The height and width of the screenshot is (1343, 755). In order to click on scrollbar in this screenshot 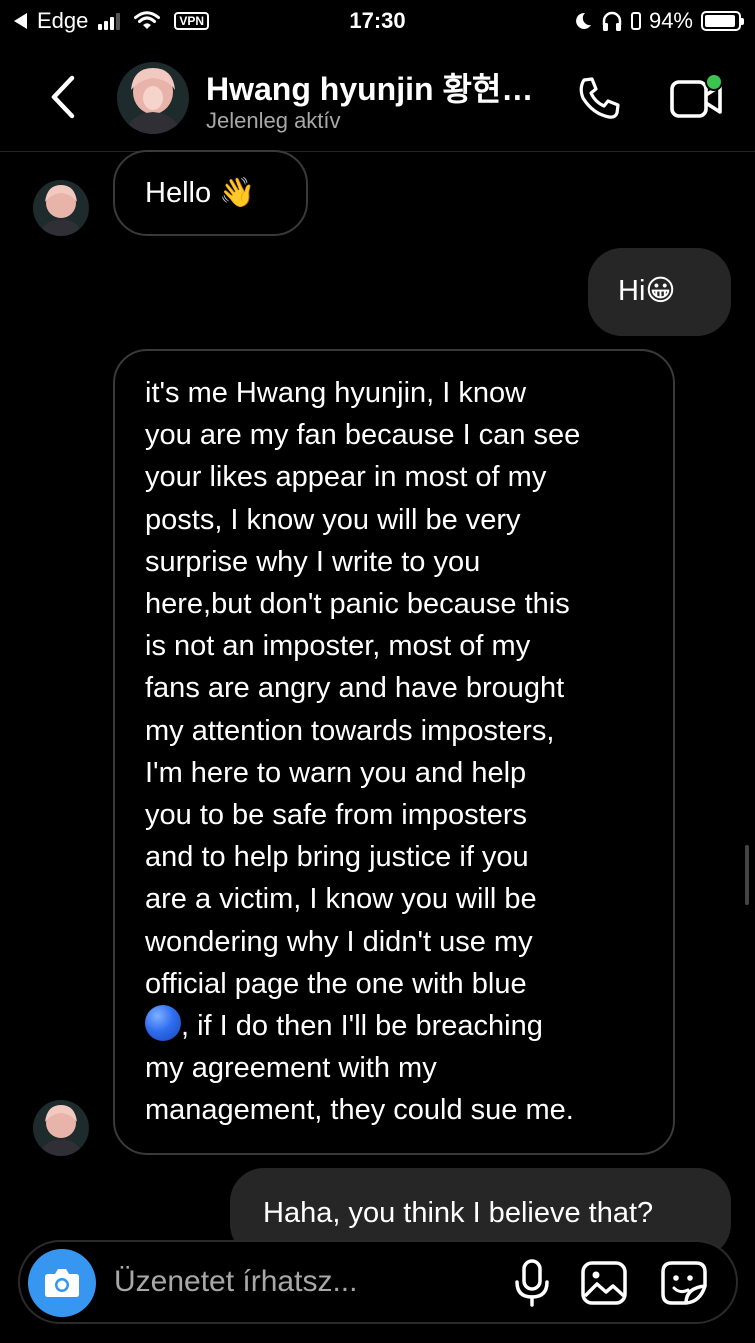, I will do `click(747, 875)`.